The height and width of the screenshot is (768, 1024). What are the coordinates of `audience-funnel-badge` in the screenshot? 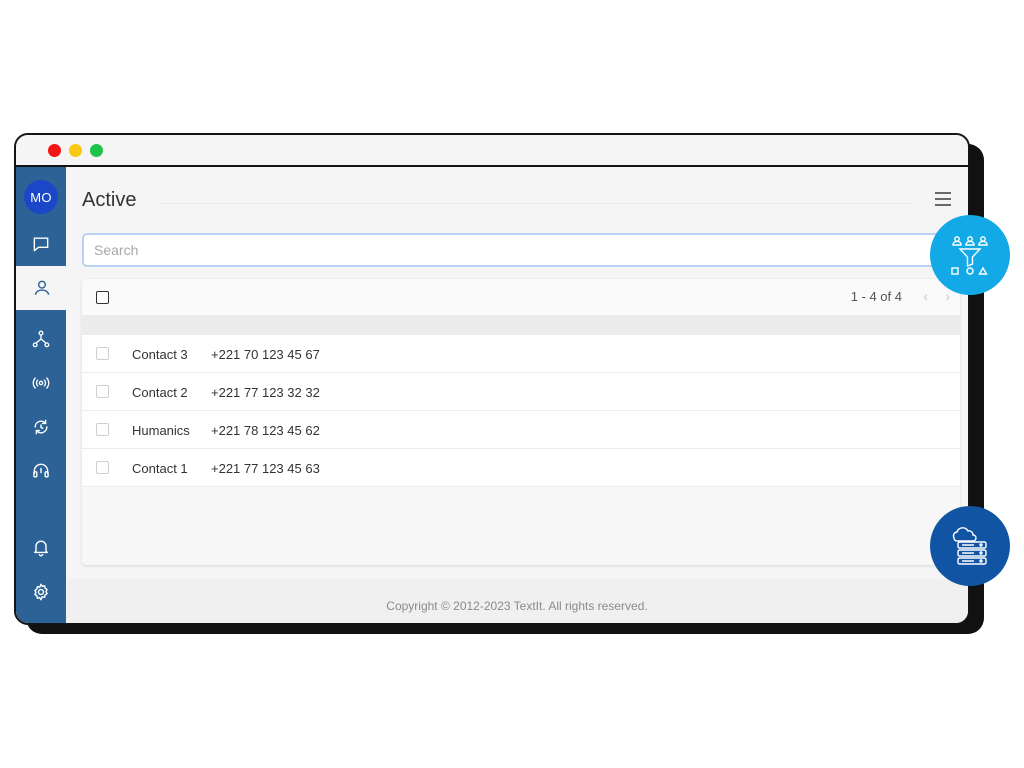 It's located at (970, 255).